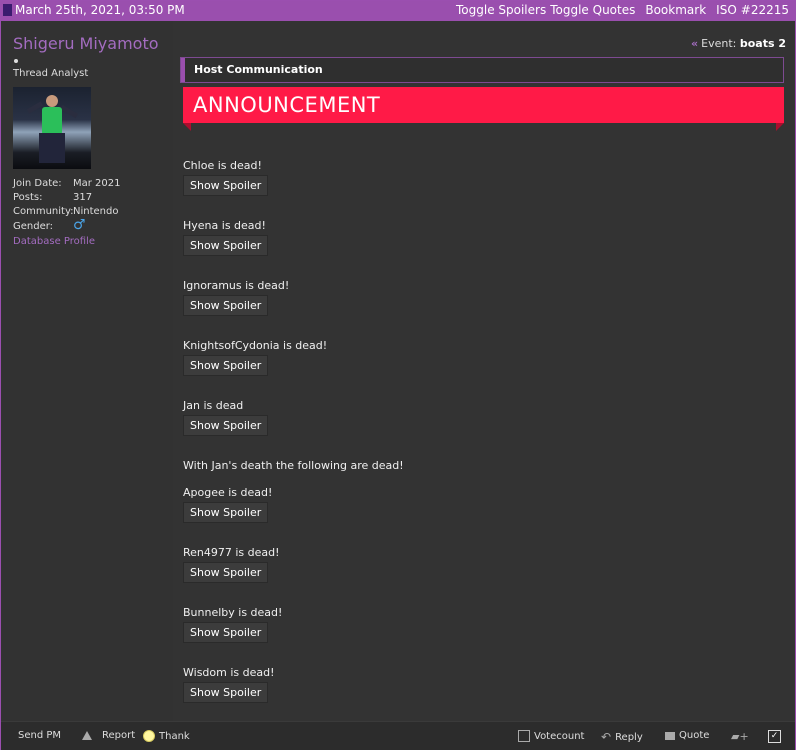 Image resolution: width=796 pixels, height=750 pixels. Describe the element at coordinates (183, 70) in the screenshot. I see `host-communication-accent` at that location.